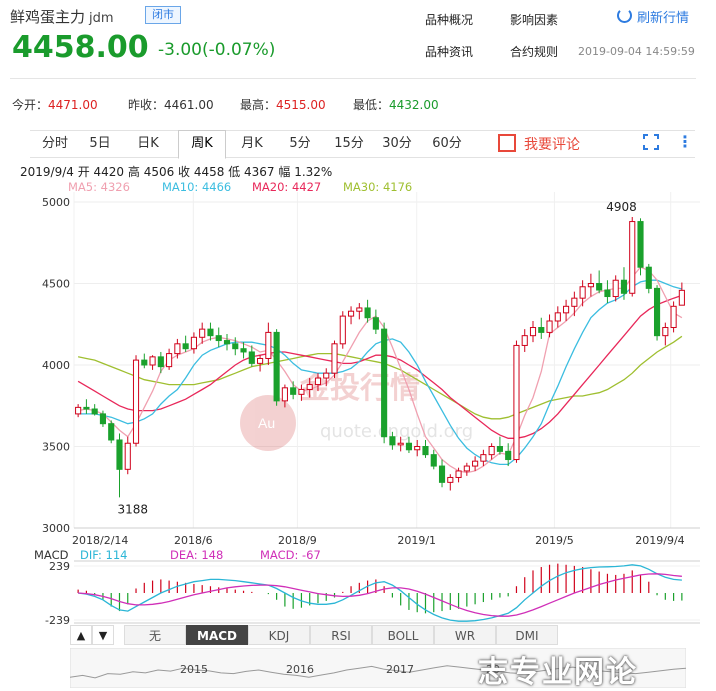 The image size is (716, 691). What do you see at coordinates (554, 539) in the screenshot?
I see `x-tick-label: 2019/5` at bounding box center [554, 539].